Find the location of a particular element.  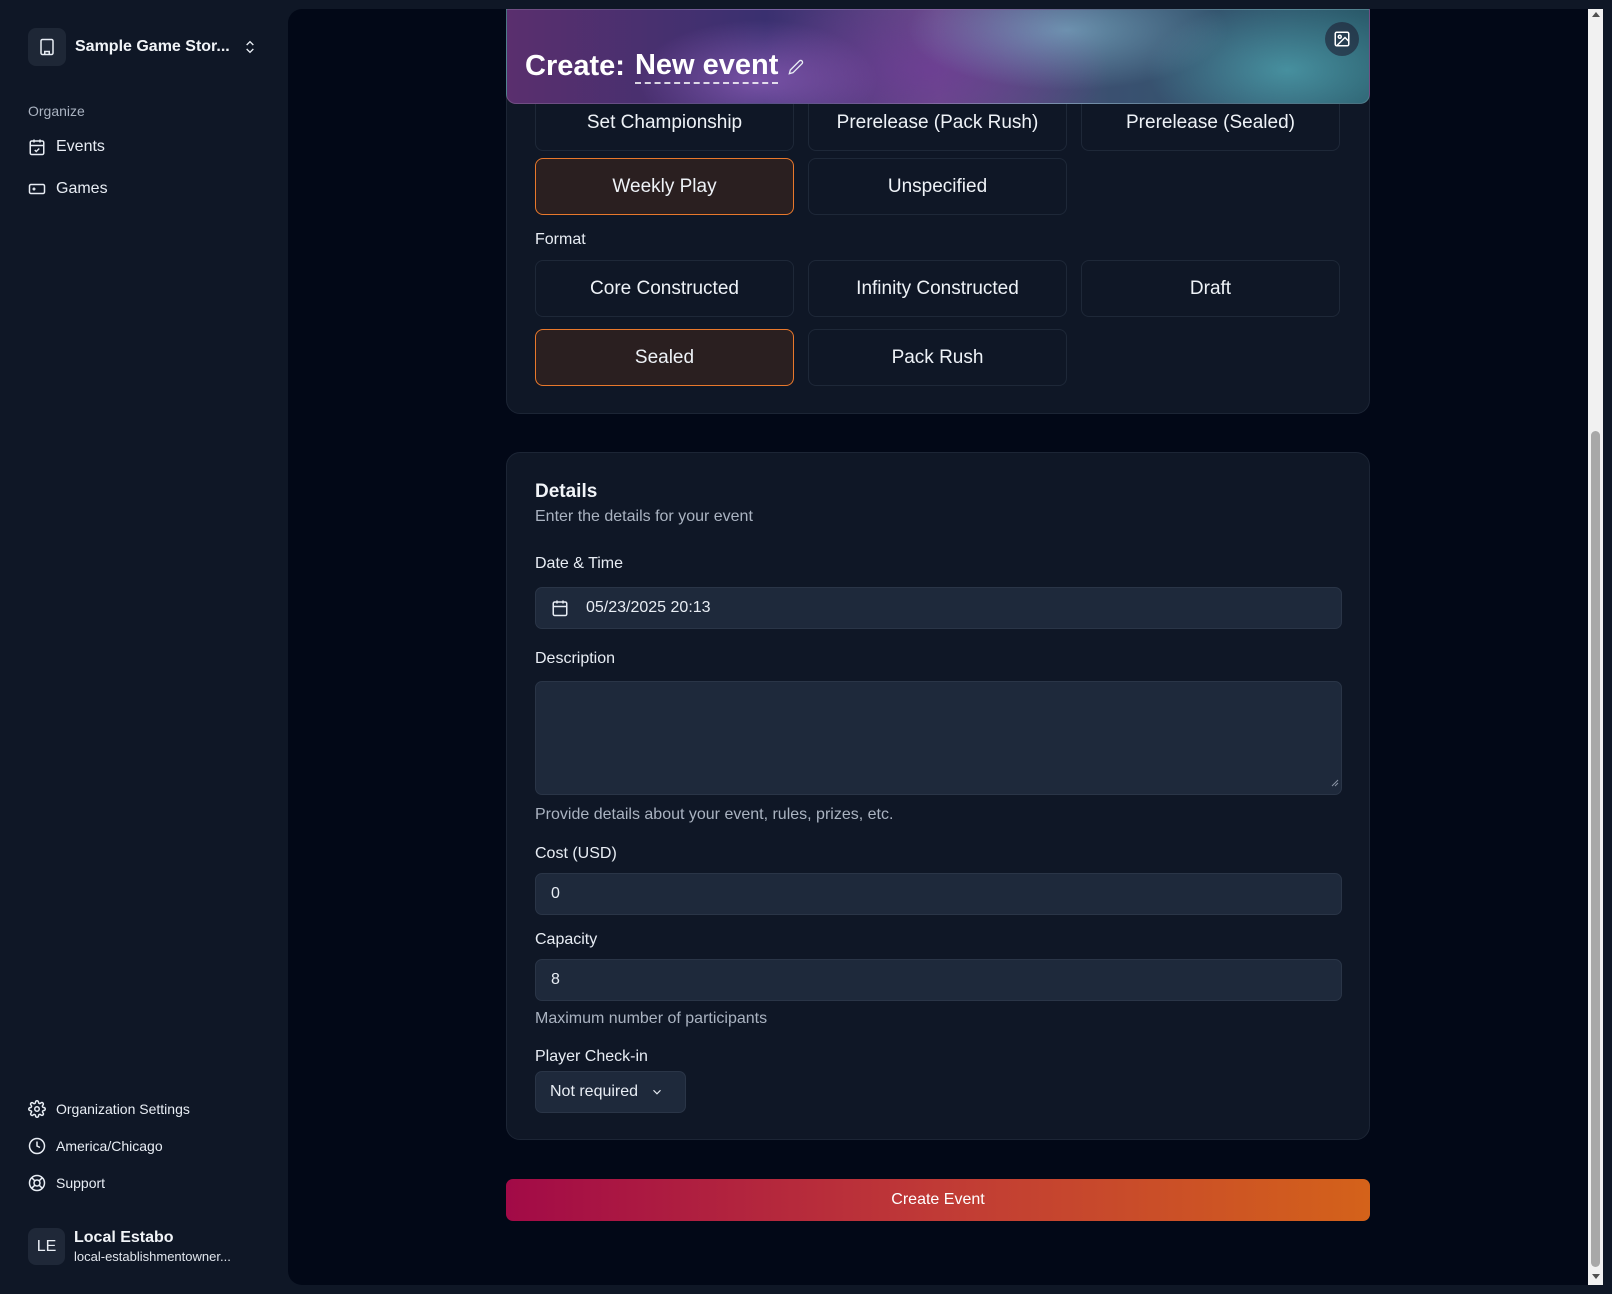

change-image-button is located at coordinates (1342, 39).